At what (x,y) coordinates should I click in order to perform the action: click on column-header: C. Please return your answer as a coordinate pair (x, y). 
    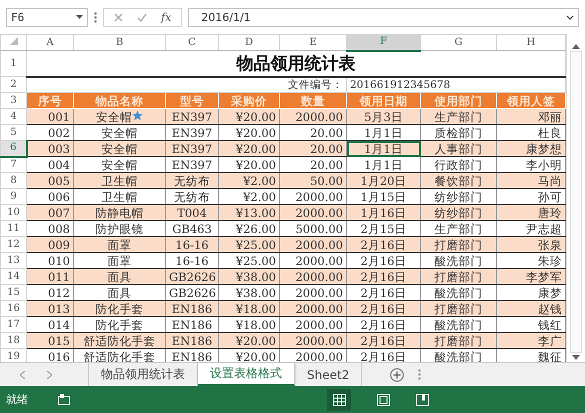
    Looking at the image, I should click on (192, 42).